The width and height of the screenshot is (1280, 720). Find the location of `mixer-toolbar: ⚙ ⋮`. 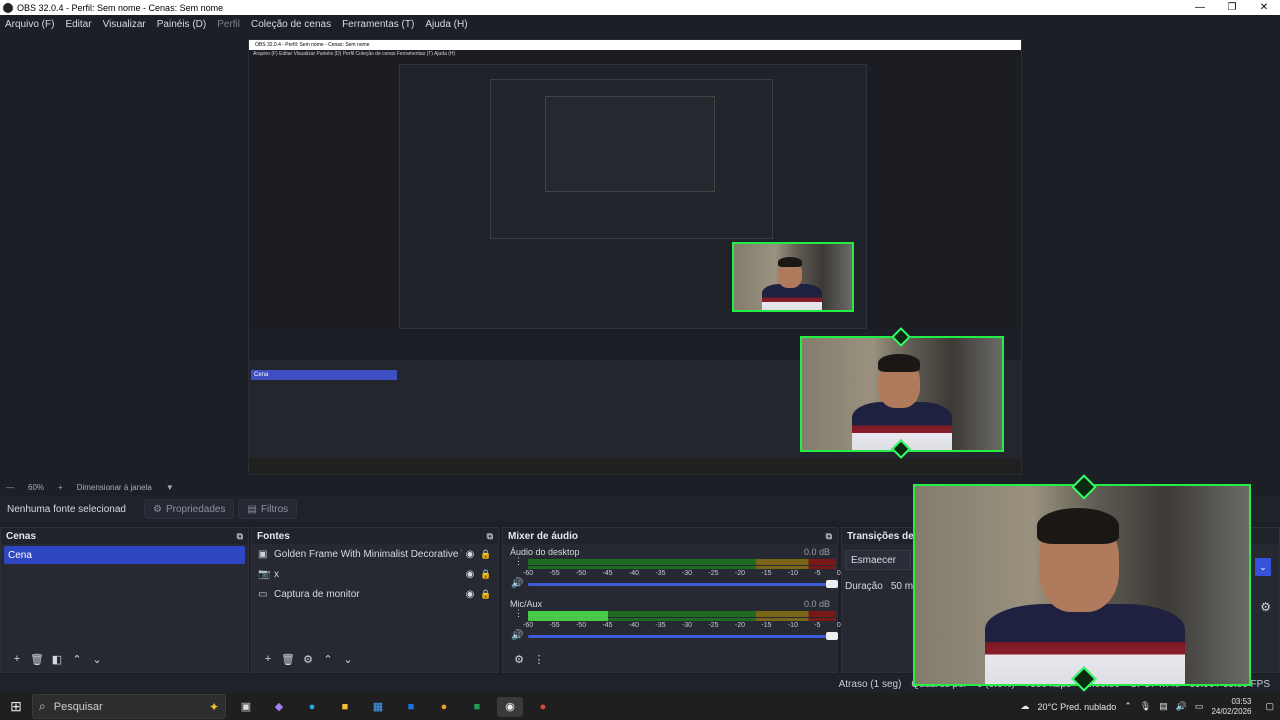

mixer-toolbar: ⚙ ⋮ is located at coordinates (526, 659).